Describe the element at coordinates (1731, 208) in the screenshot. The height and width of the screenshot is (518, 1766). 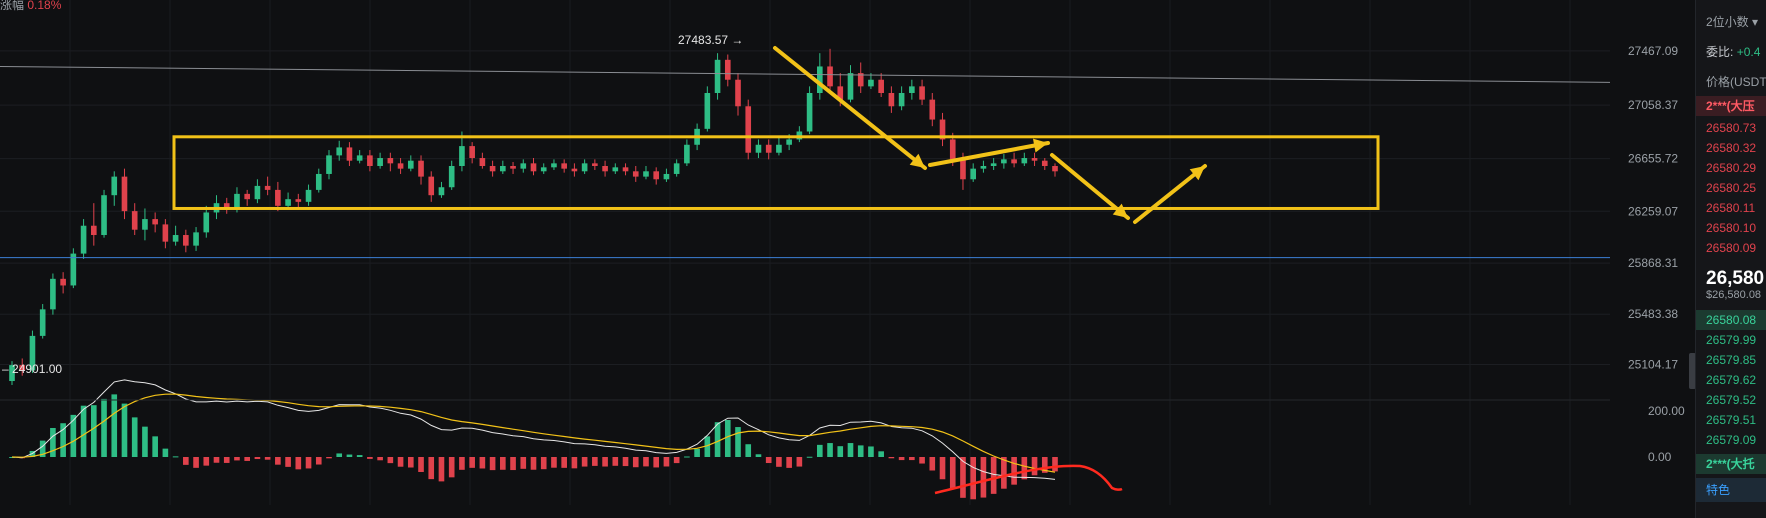
I see `ask-row: 26580.11` at that location.